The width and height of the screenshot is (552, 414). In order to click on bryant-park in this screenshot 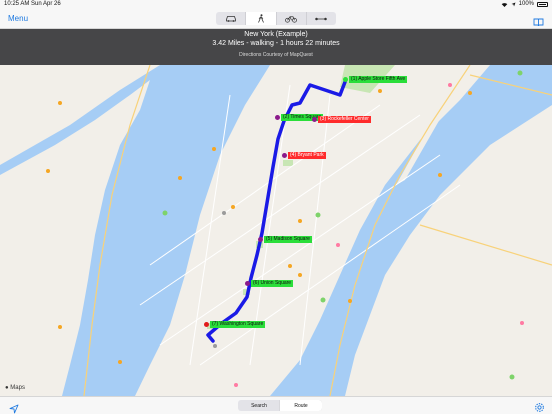, I will do `click(288, 163)`.